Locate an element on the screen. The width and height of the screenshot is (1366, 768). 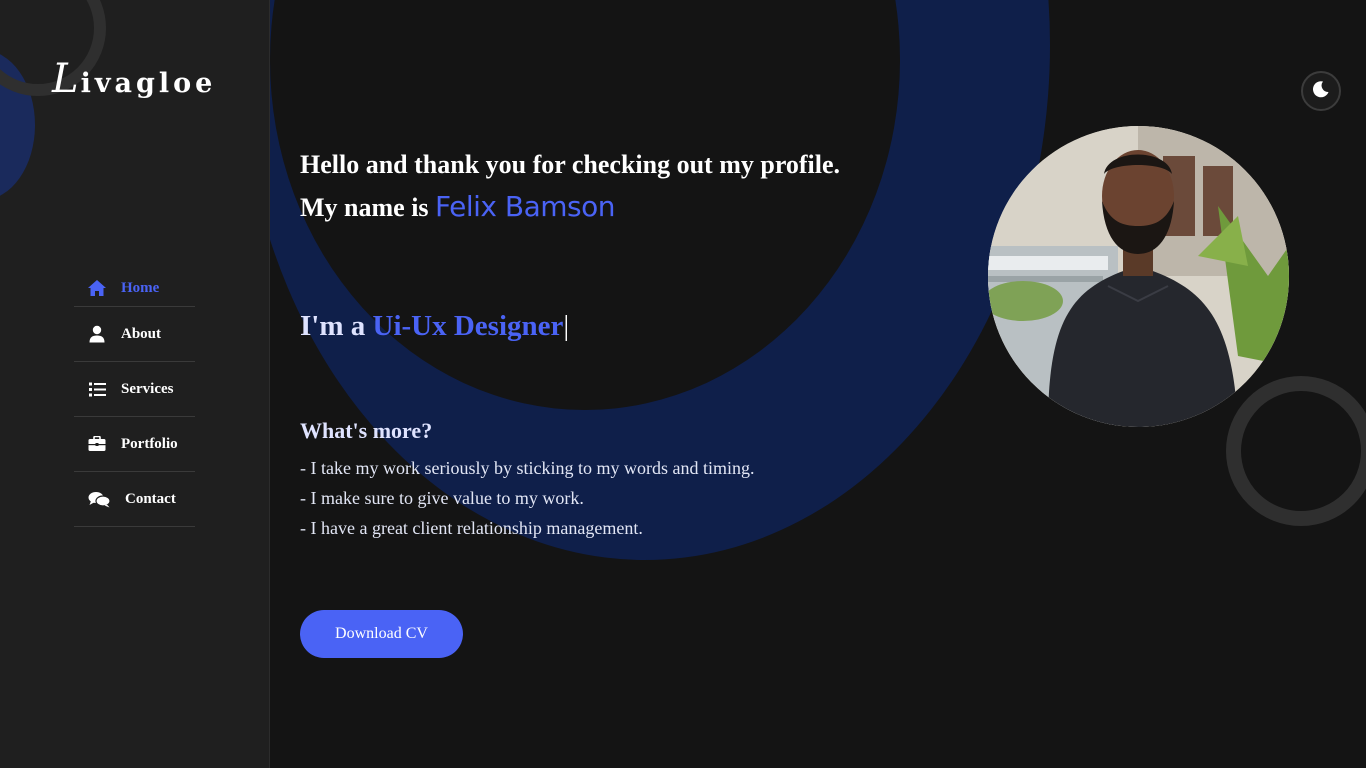
whats-more-heading: What's more? is located at coordinates (366, 430).